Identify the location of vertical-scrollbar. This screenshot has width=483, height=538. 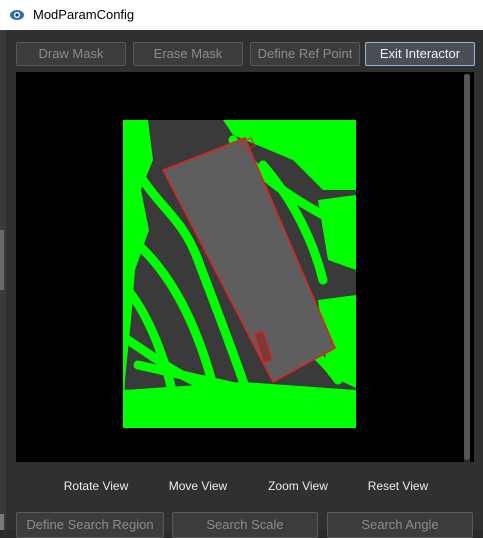
(467, 268).